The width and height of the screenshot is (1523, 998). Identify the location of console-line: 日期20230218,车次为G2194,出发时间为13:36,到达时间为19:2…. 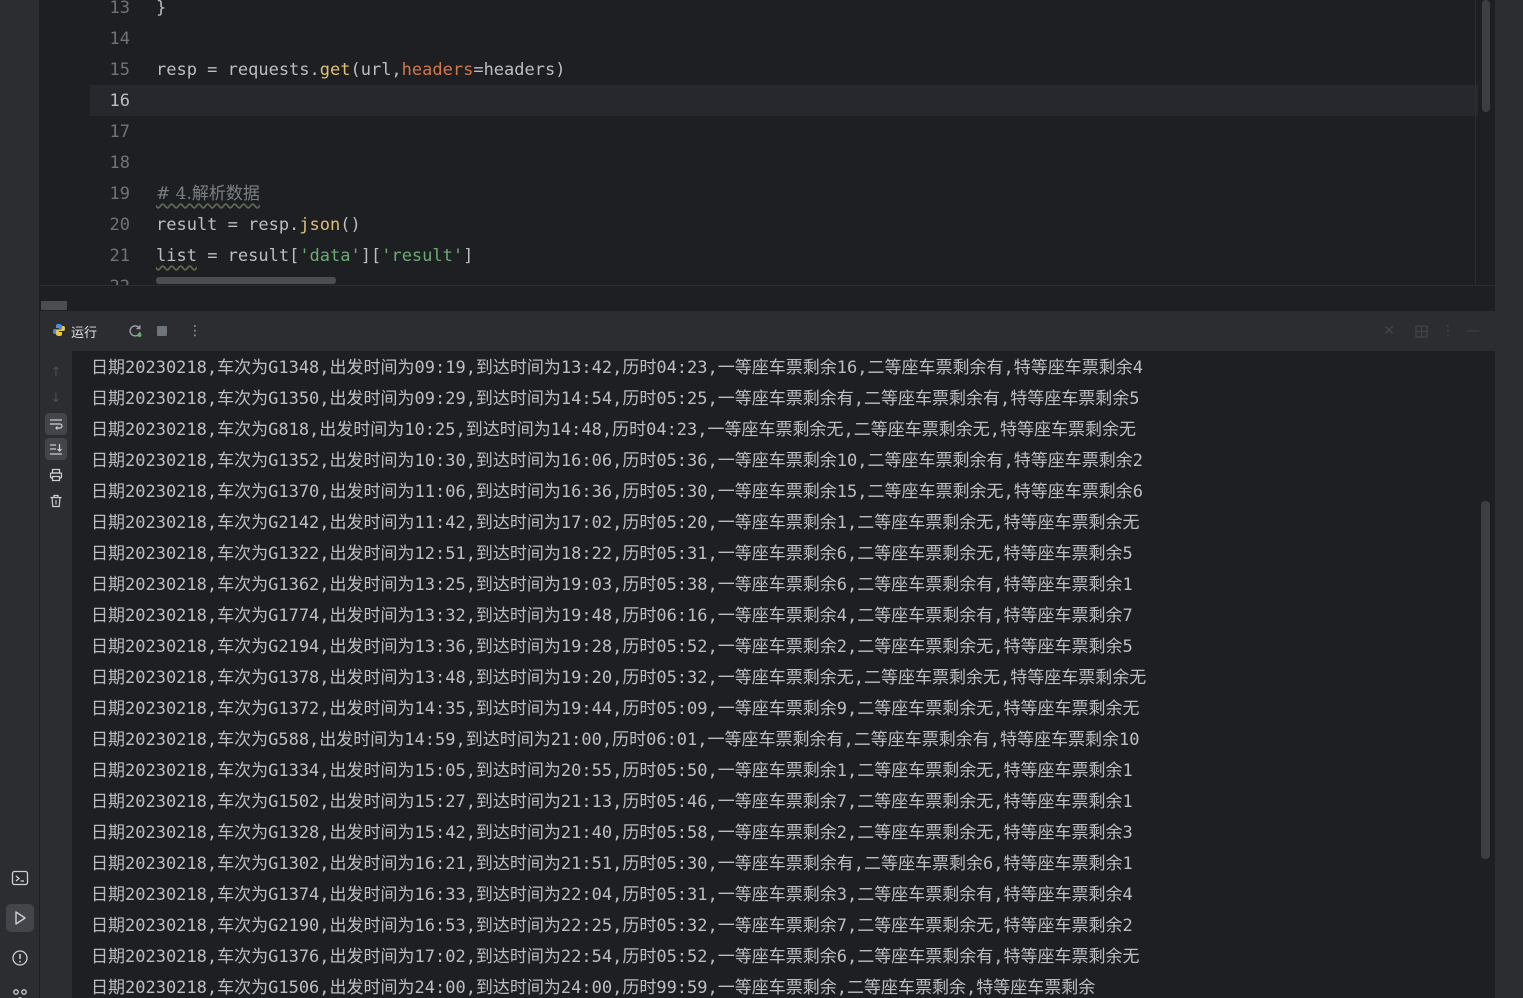
(612, 647).